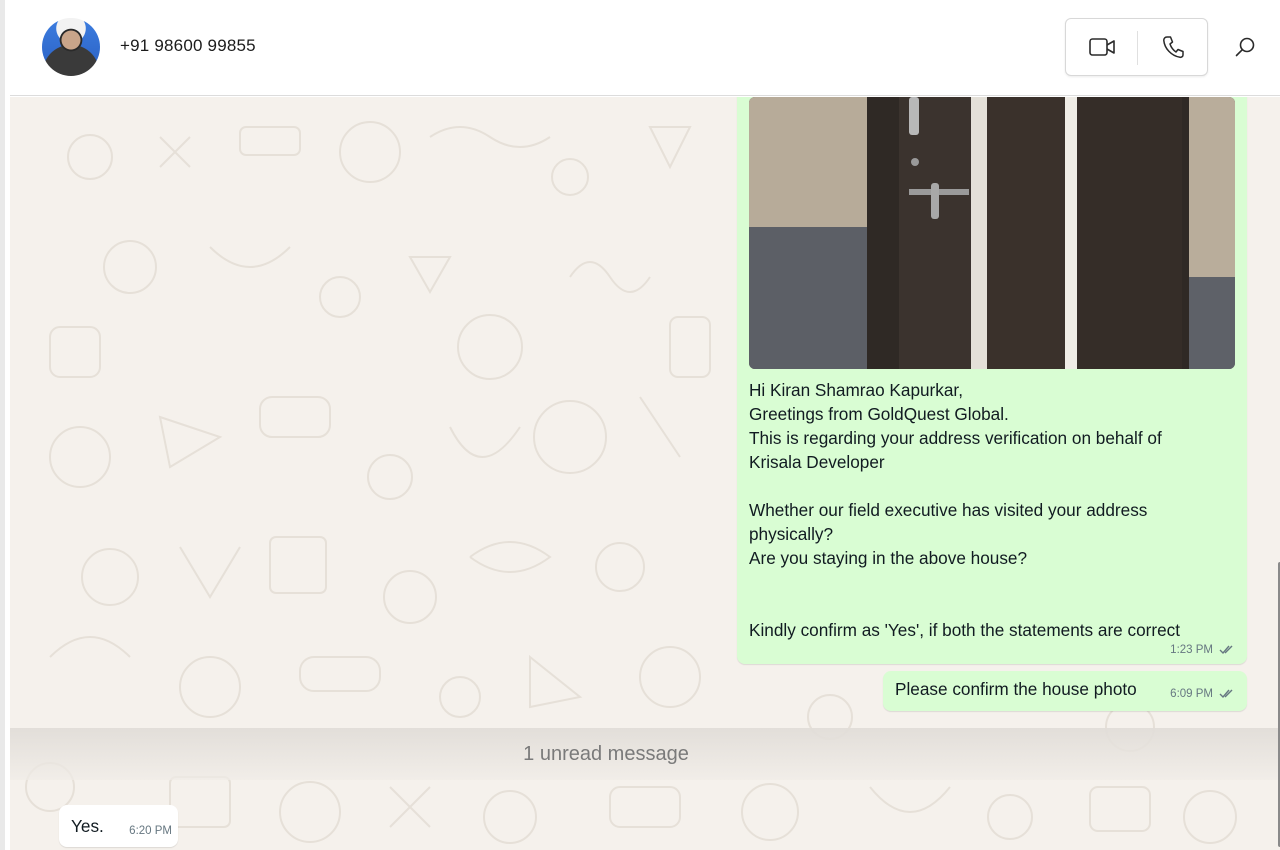  I want to click on video-camera-icon, so click(1101, 47).